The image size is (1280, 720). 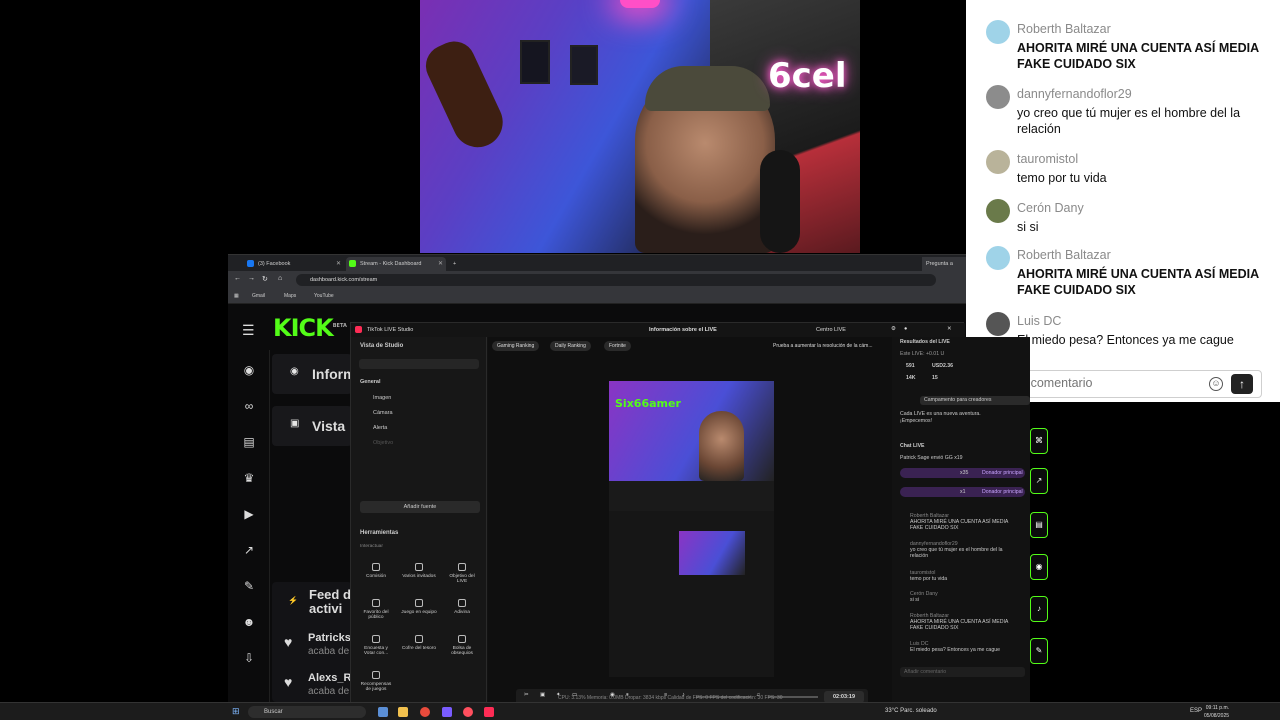 What do you see at coordinates (489, 712) in the screenshot?
I see `tiktok-icon` at bounding box center [489, 712].